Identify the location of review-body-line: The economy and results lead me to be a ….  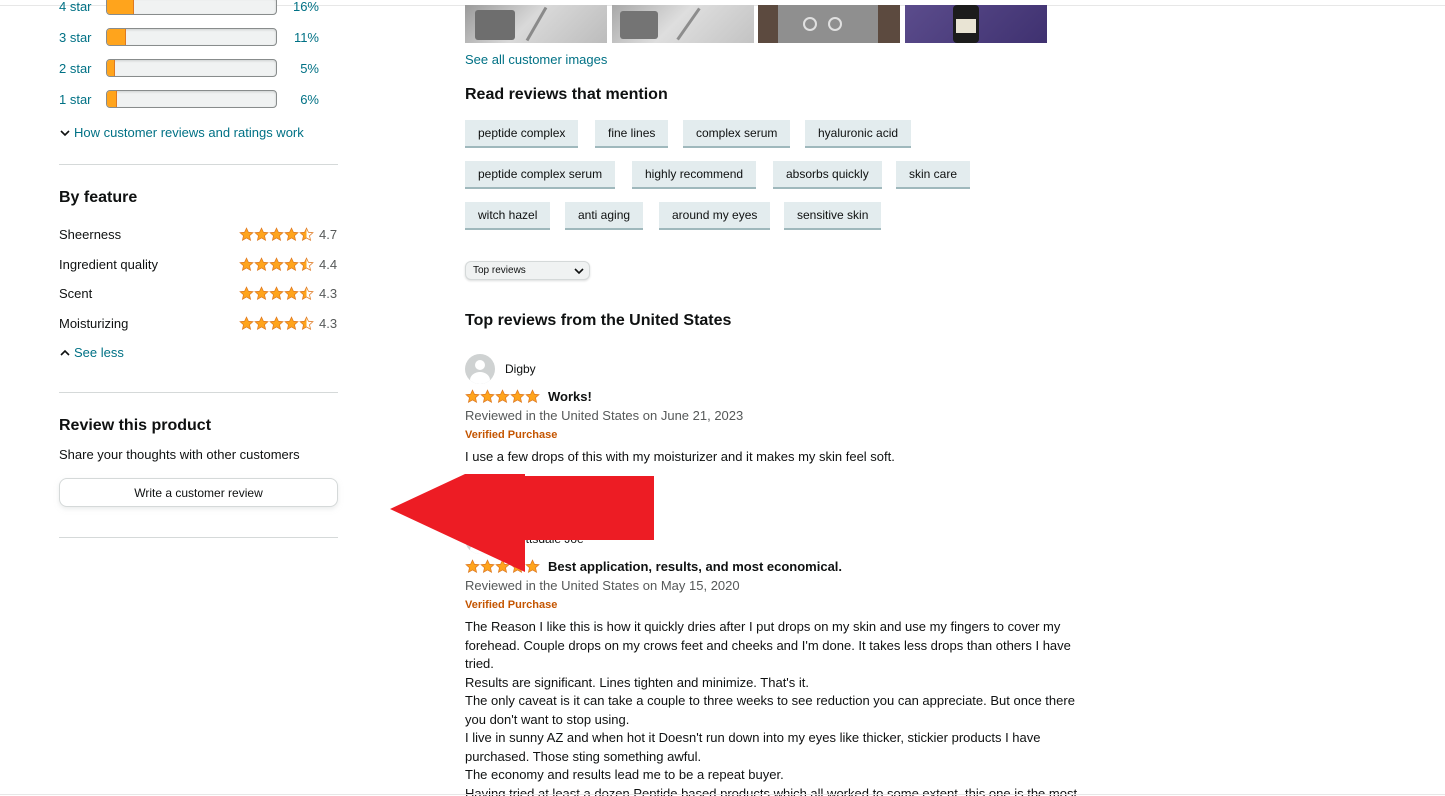
(624, 774).